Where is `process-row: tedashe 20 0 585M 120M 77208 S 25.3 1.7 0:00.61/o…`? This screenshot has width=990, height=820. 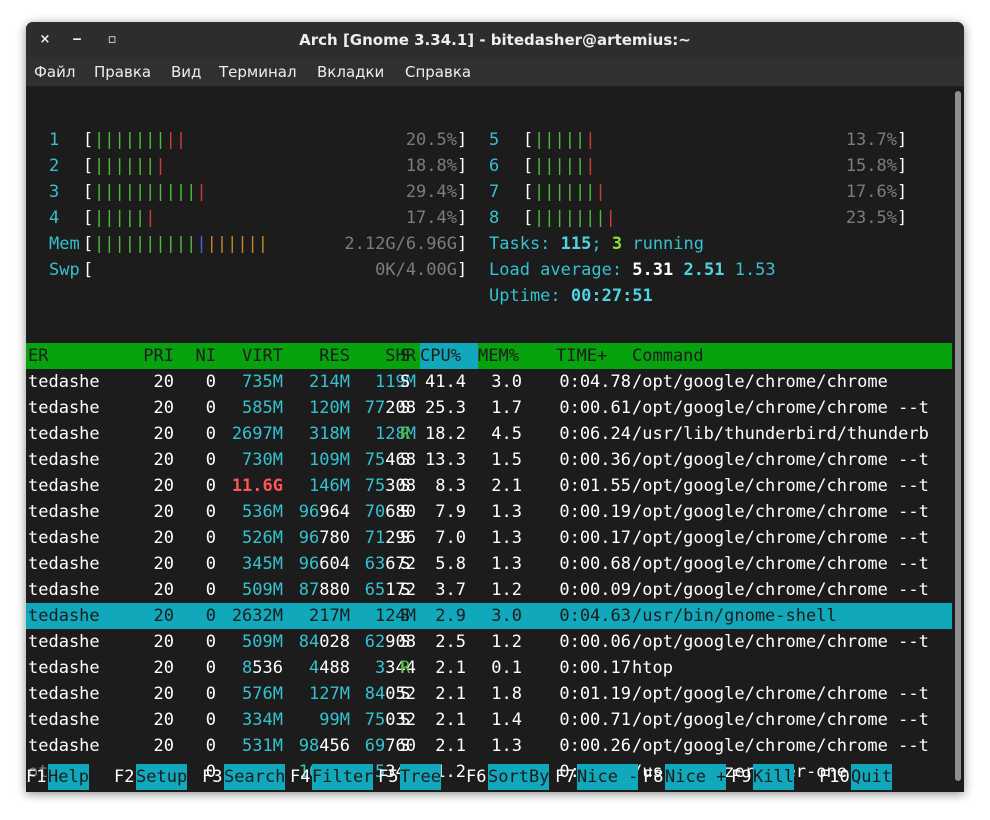
process-row: tedashe 20 0 585M 120M 77208 S 25.3 1.7 0:00.61/o… is located at coordinates (489, 408).